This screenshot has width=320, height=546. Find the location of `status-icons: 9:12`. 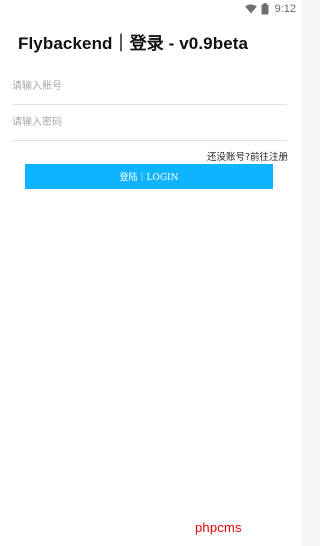

status-icons: 9:12 is located at coordinates (270, 9).